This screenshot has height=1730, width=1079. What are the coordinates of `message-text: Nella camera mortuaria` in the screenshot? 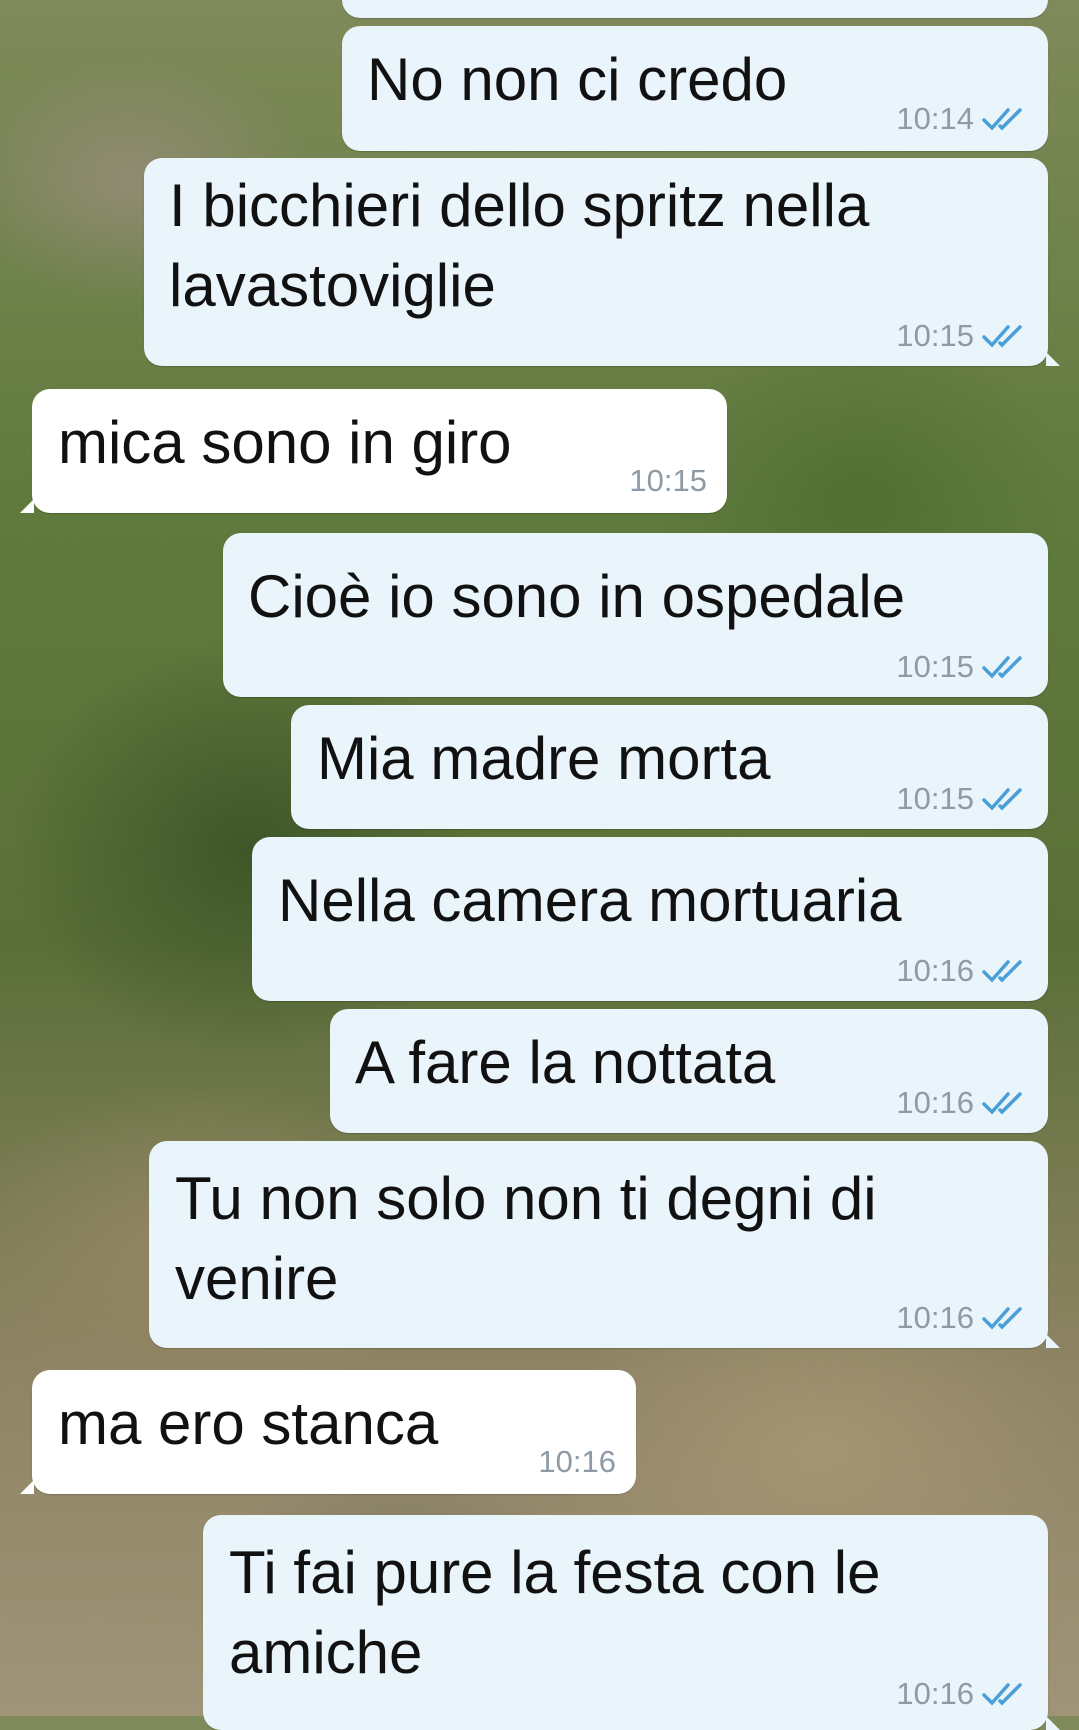 It's located at (590, 900).